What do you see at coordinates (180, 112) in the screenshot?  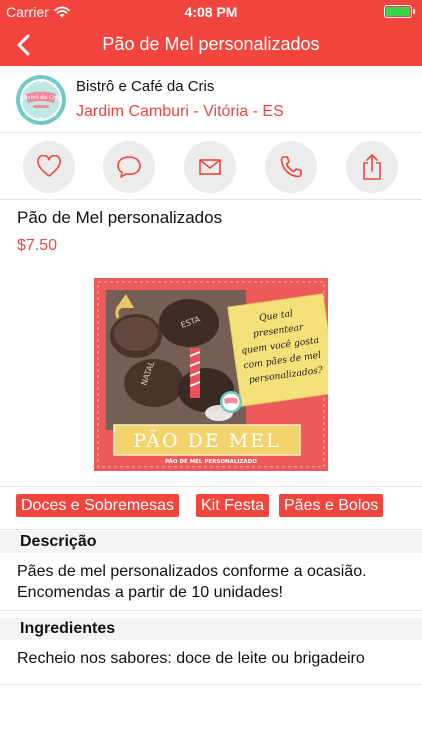 I see `store-location: Jardim Camburi - Vitória - ES` at bounding box center [180, 112].